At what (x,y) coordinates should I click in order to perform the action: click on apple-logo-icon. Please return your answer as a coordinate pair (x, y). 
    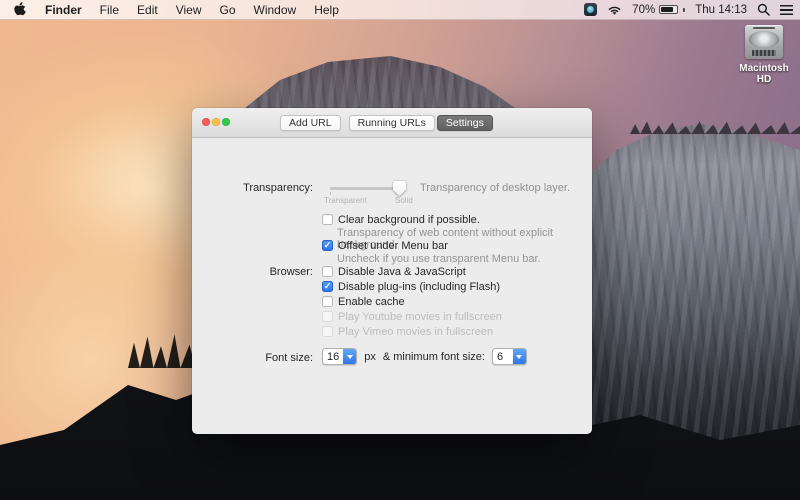
    Looking at the image, I should click on (20, 9).